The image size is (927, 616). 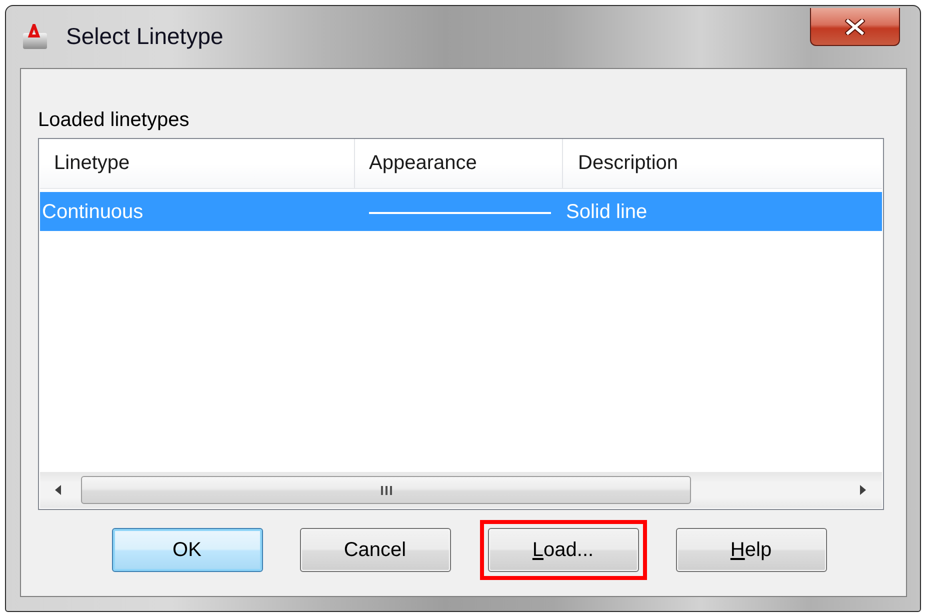 I want to click on close-icon, so click(x=855, y=26).